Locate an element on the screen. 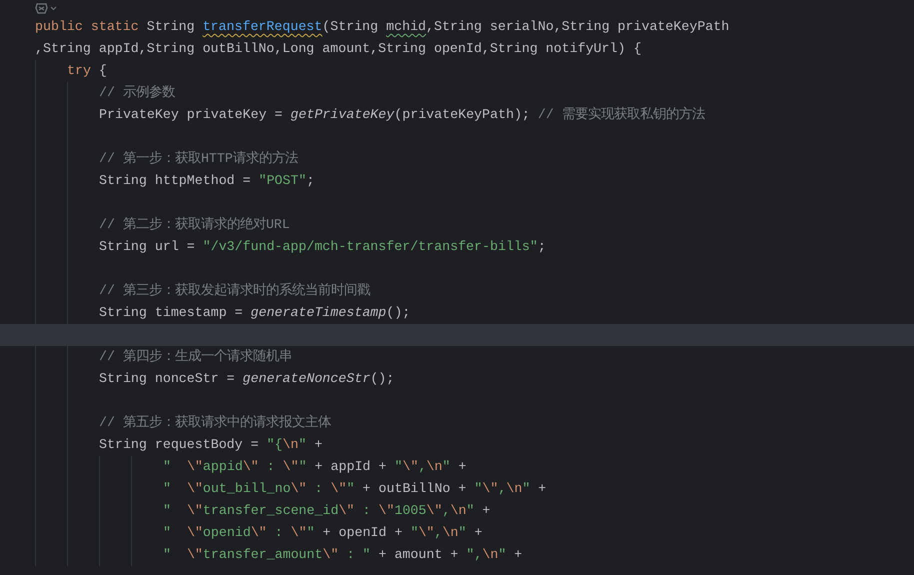 The image size is (914, 575). code-line: PrivateKey privateKey = getPrivateKey(privateKeyPath); // 需要实现获取私钥的方法 is located at coordinates (402, 115).